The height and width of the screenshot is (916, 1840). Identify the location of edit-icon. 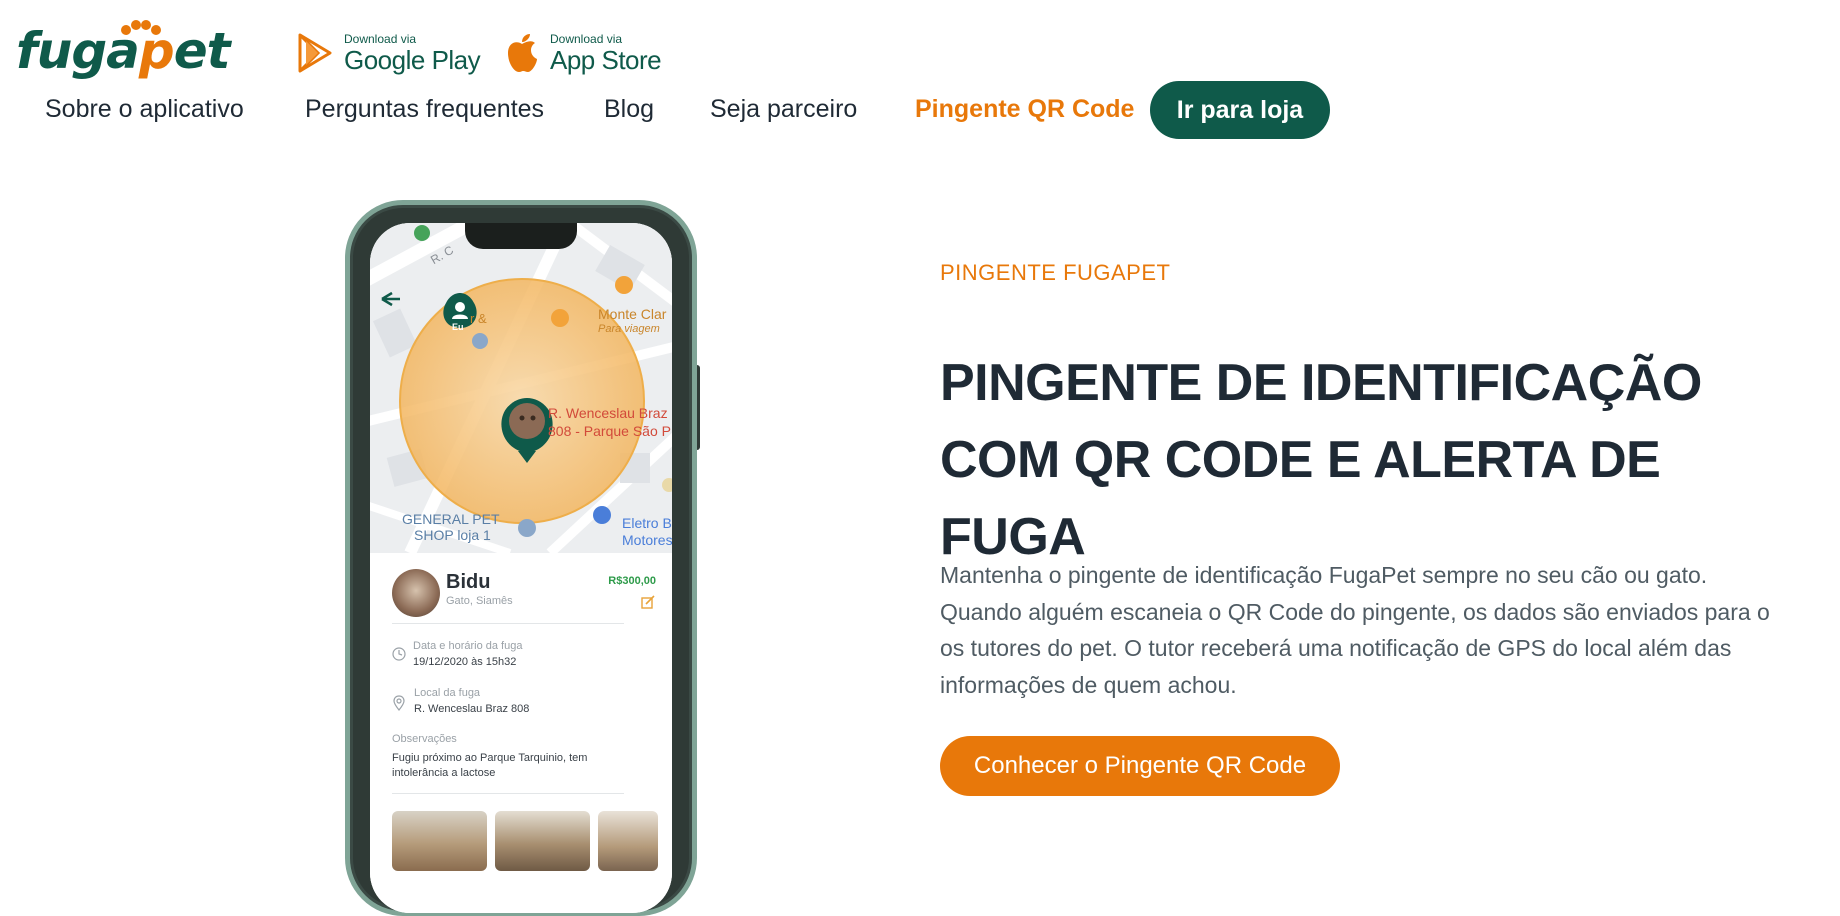
(648, 602).